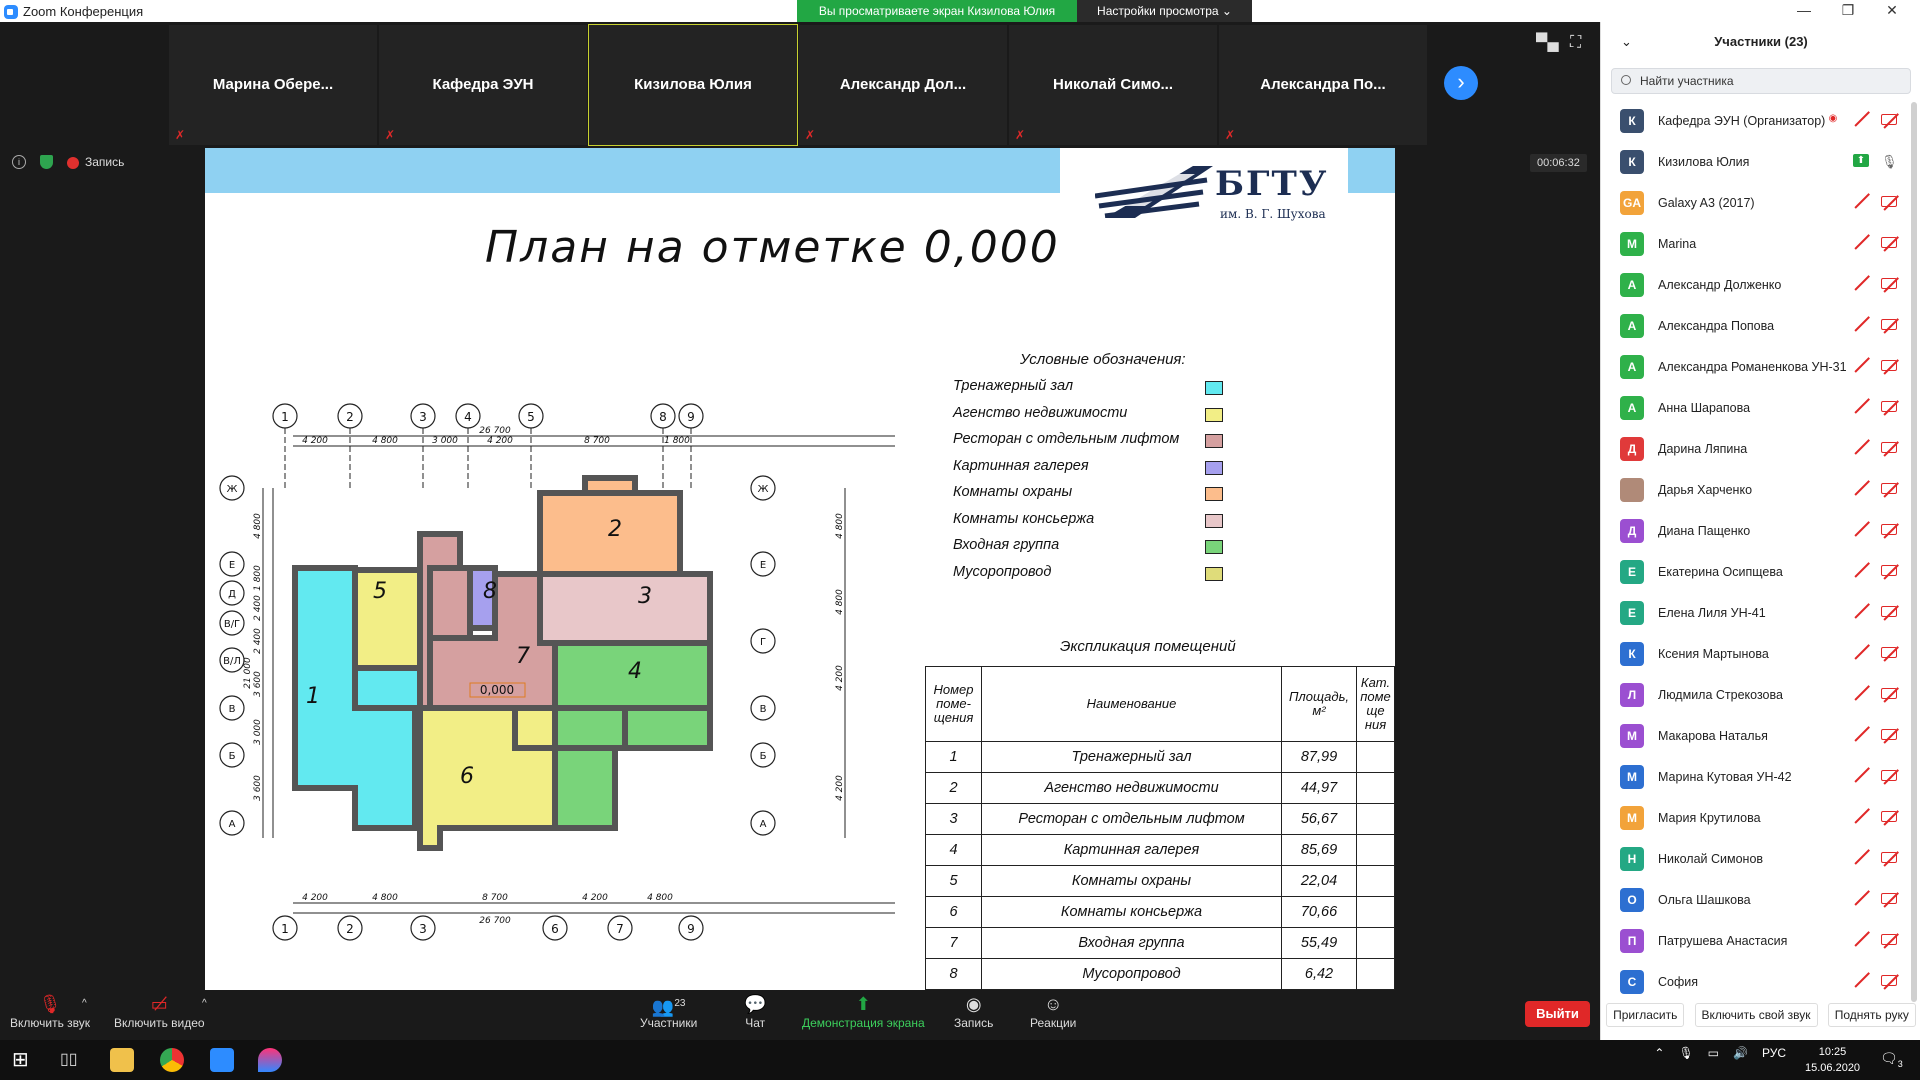 Image resolution: width=1920 pixels, height=1080 pixels. I want to click on video-options-caret: ^, so click(204, 1003).